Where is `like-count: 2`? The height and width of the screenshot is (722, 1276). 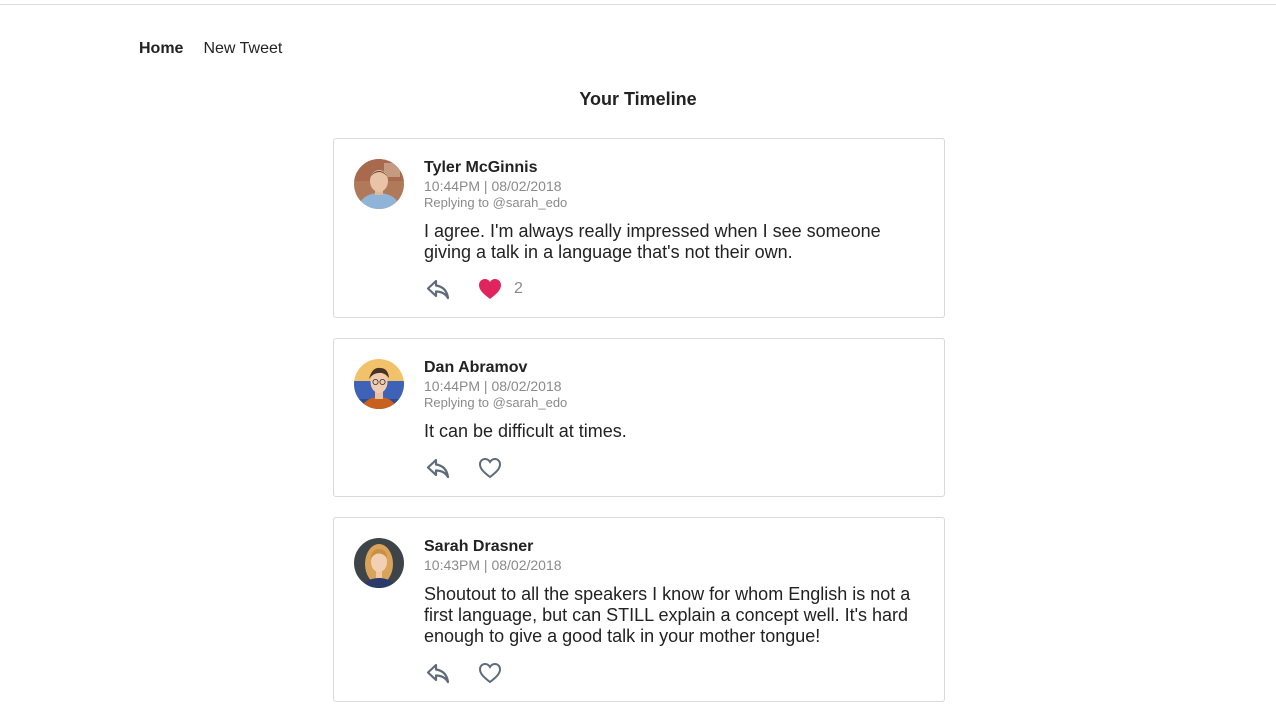 like-count: 2 is located at coordinates (518, 288).